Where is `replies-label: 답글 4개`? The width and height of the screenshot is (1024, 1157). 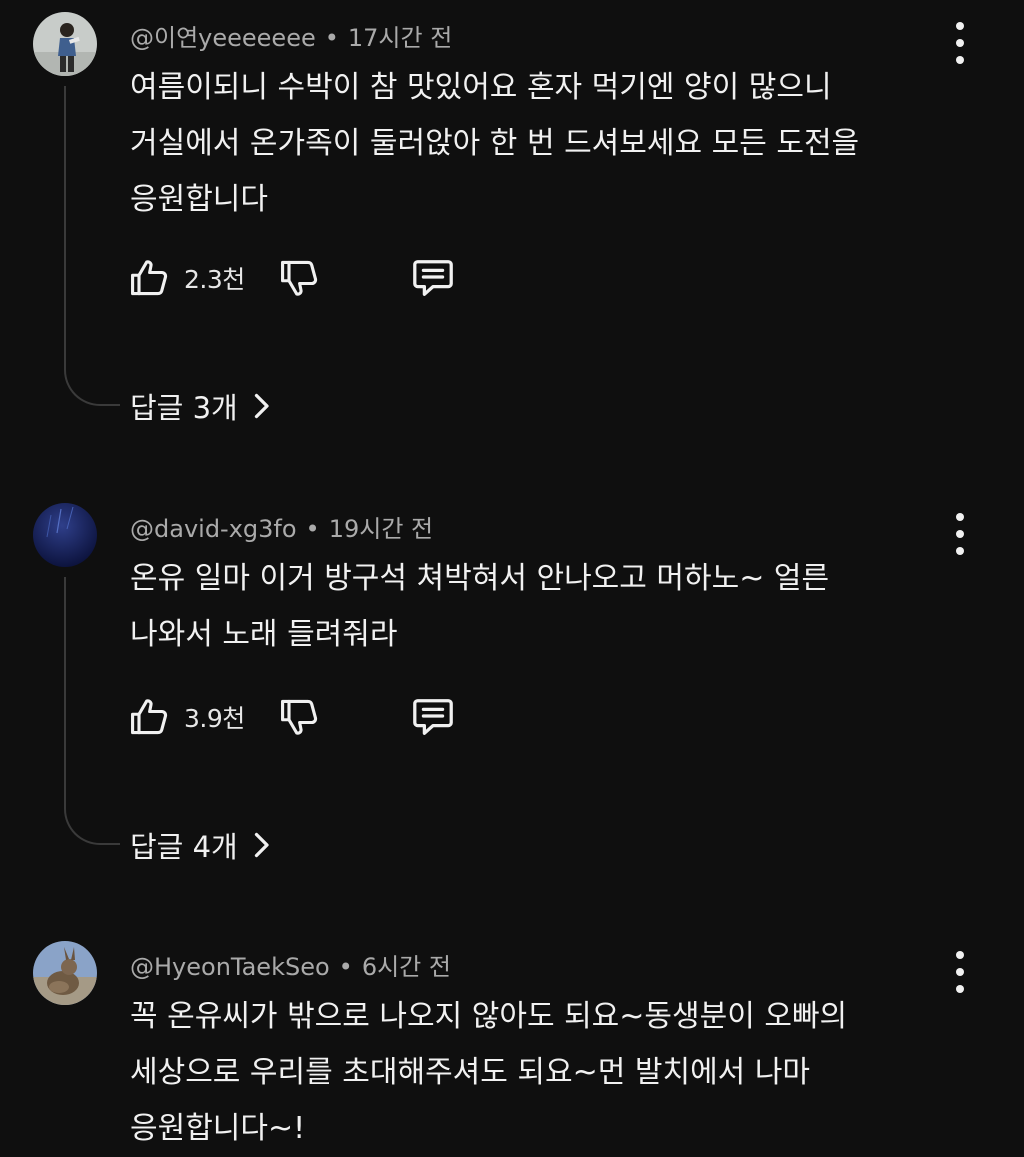 replies-label: 답글 4개 is located at coordinates (184, 847).